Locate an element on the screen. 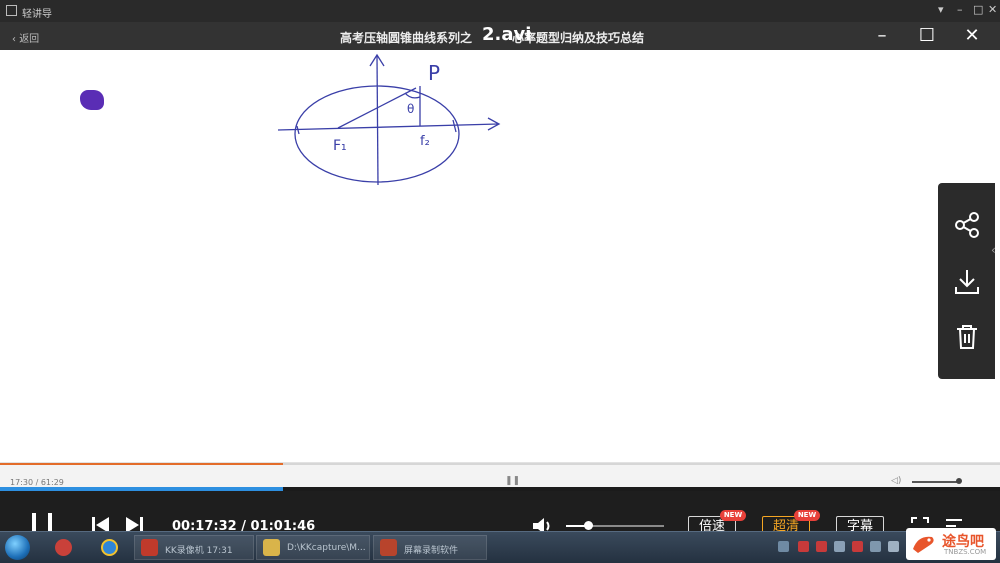 This screenshot has height=563, width=1000. start-button is located at coordinates (17, 547).